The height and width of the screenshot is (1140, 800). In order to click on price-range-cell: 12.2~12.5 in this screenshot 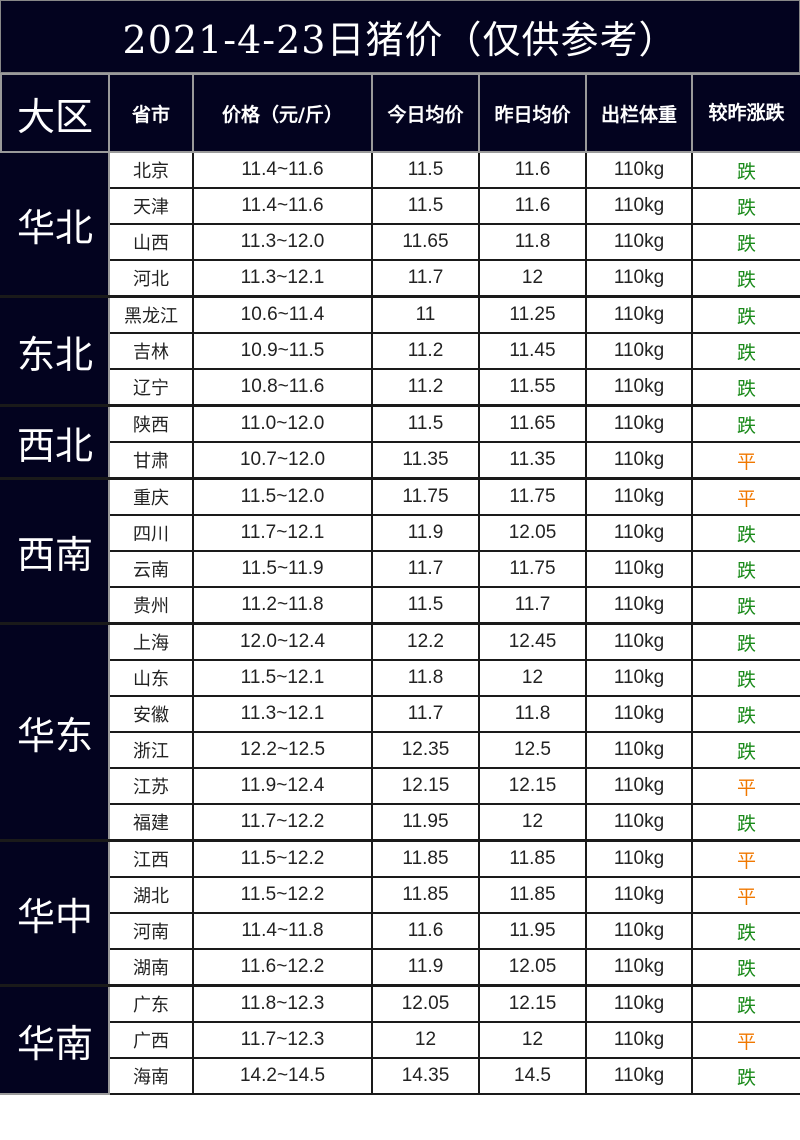, I will do `click(282, 750)`.